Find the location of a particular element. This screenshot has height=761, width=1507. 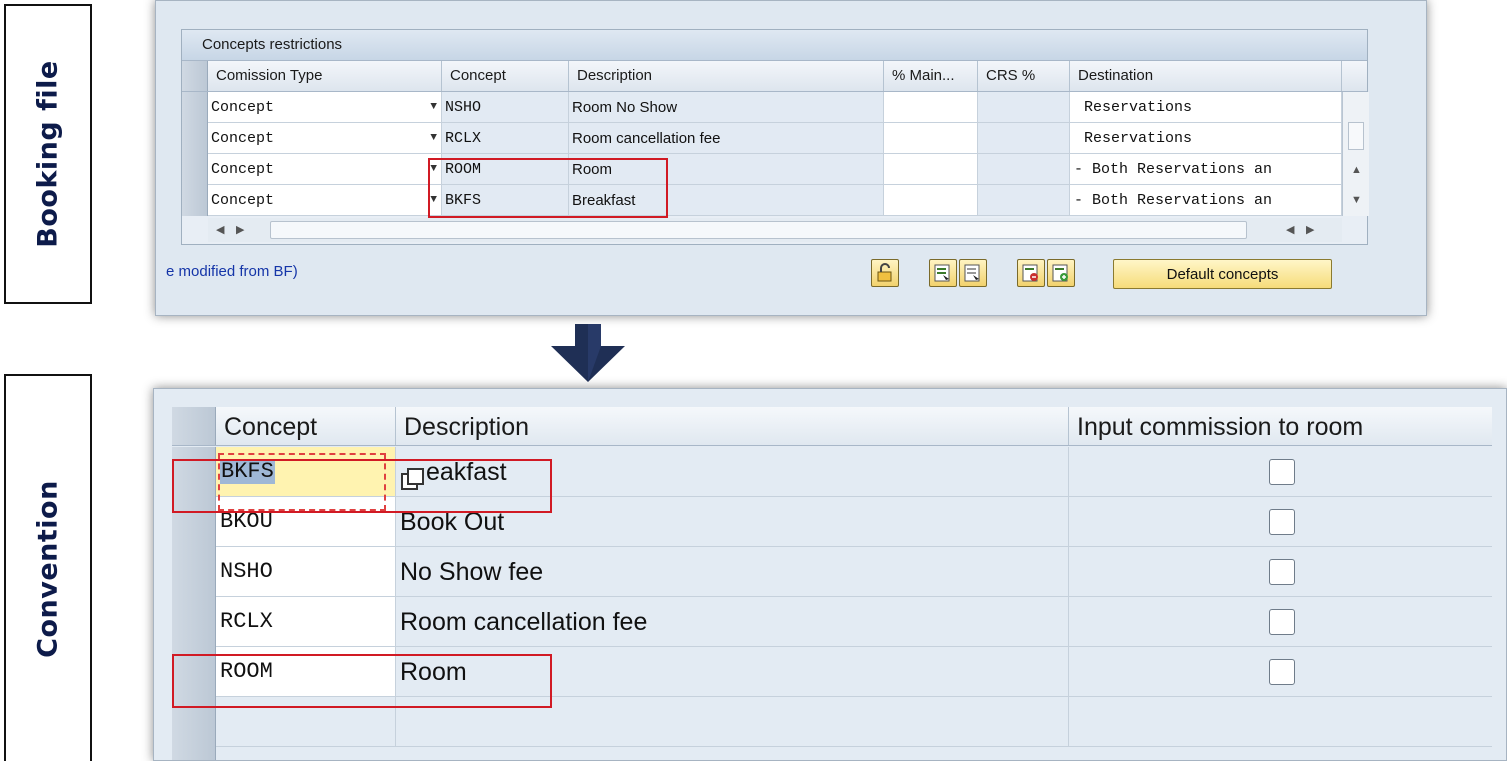

focus-highlight-box is located at coordinates (302, 482).